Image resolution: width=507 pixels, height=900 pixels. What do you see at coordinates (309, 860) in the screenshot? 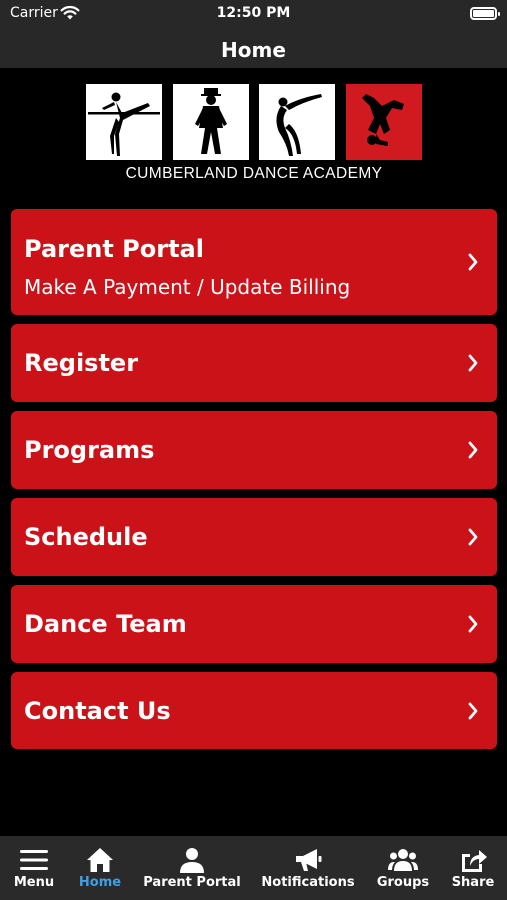
I see `megaphone-icon` at bounding box center [309, 860].